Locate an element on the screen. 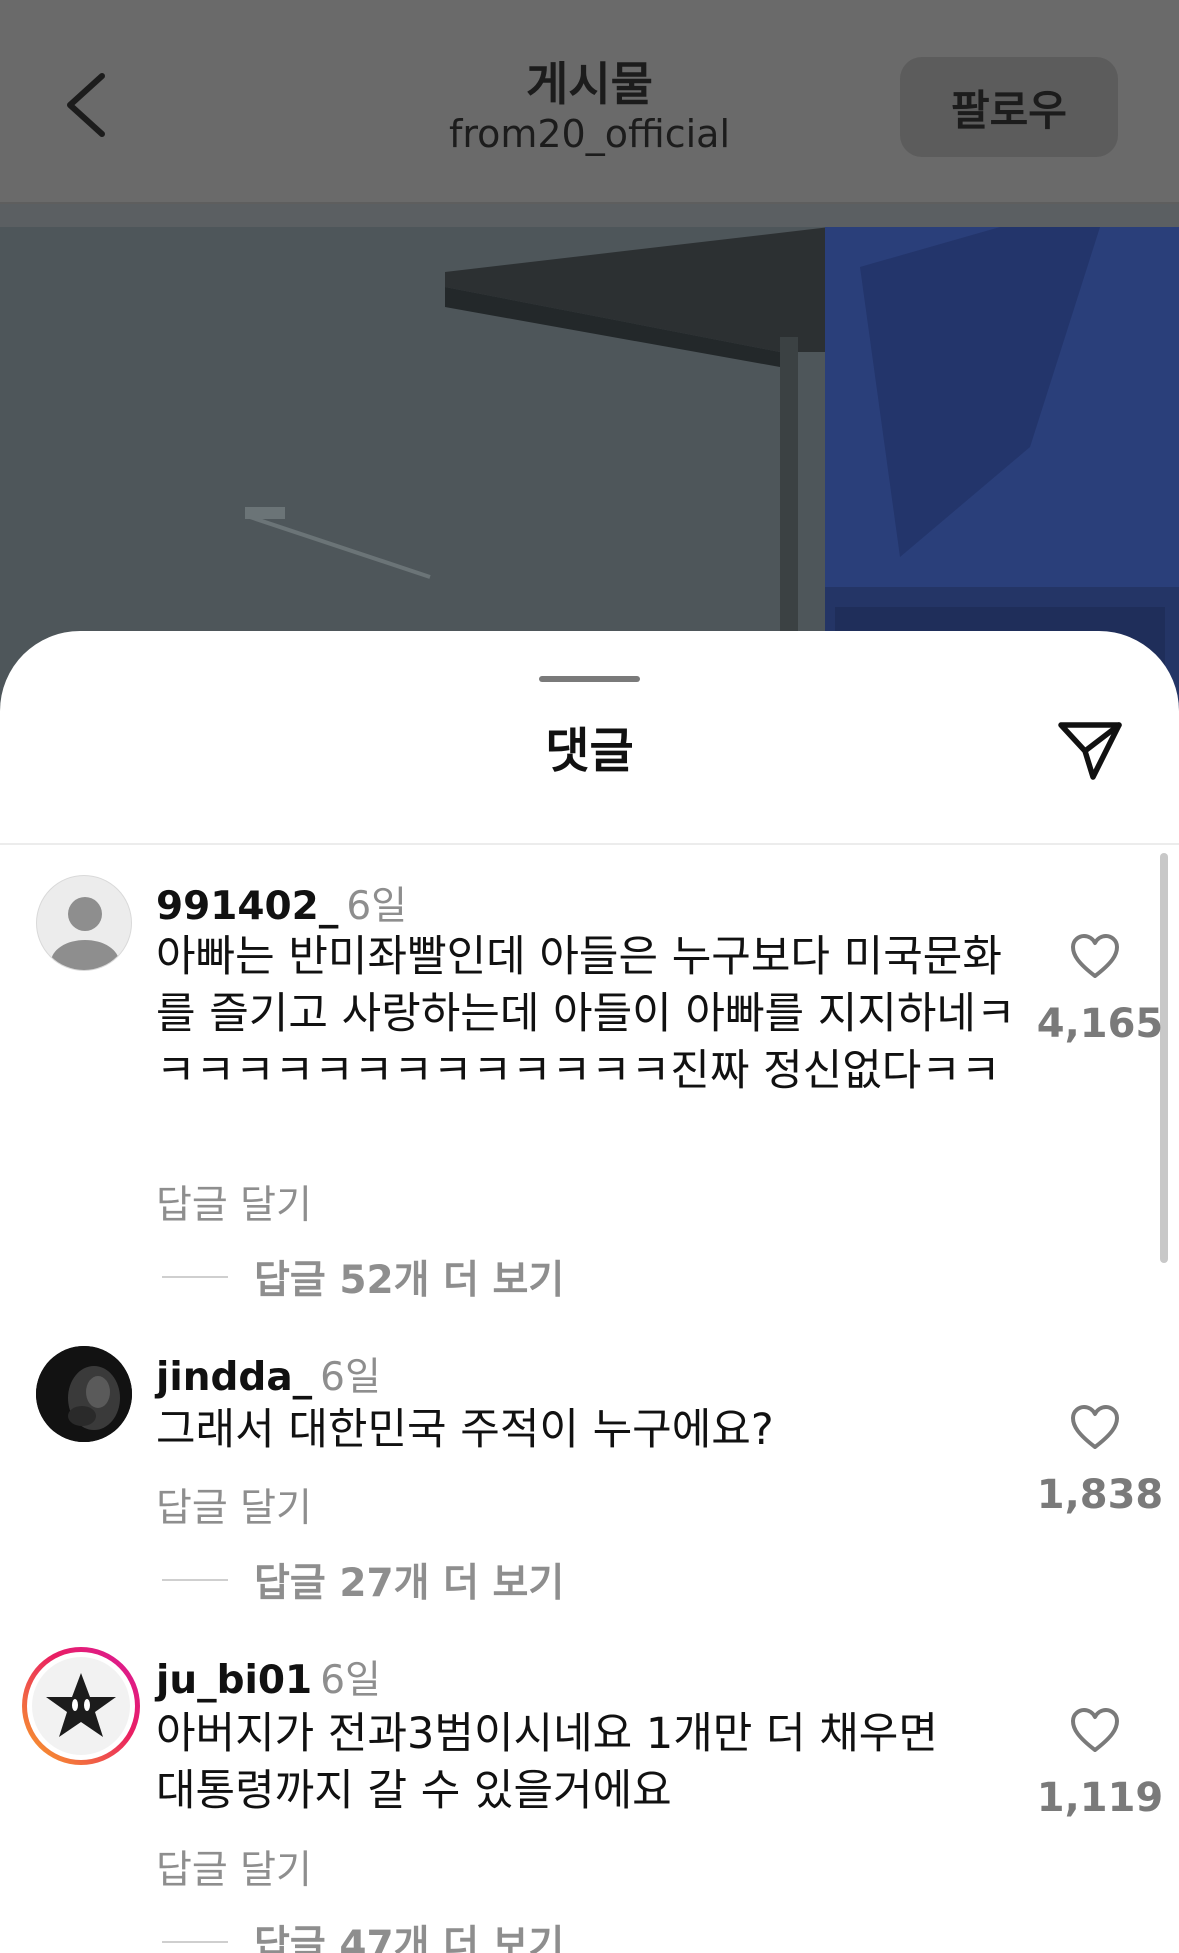 The image size is (1179, 1953). comment-text: 그래서 대한민국 주적이 누구에요? is located at coordinates (465, 1430).